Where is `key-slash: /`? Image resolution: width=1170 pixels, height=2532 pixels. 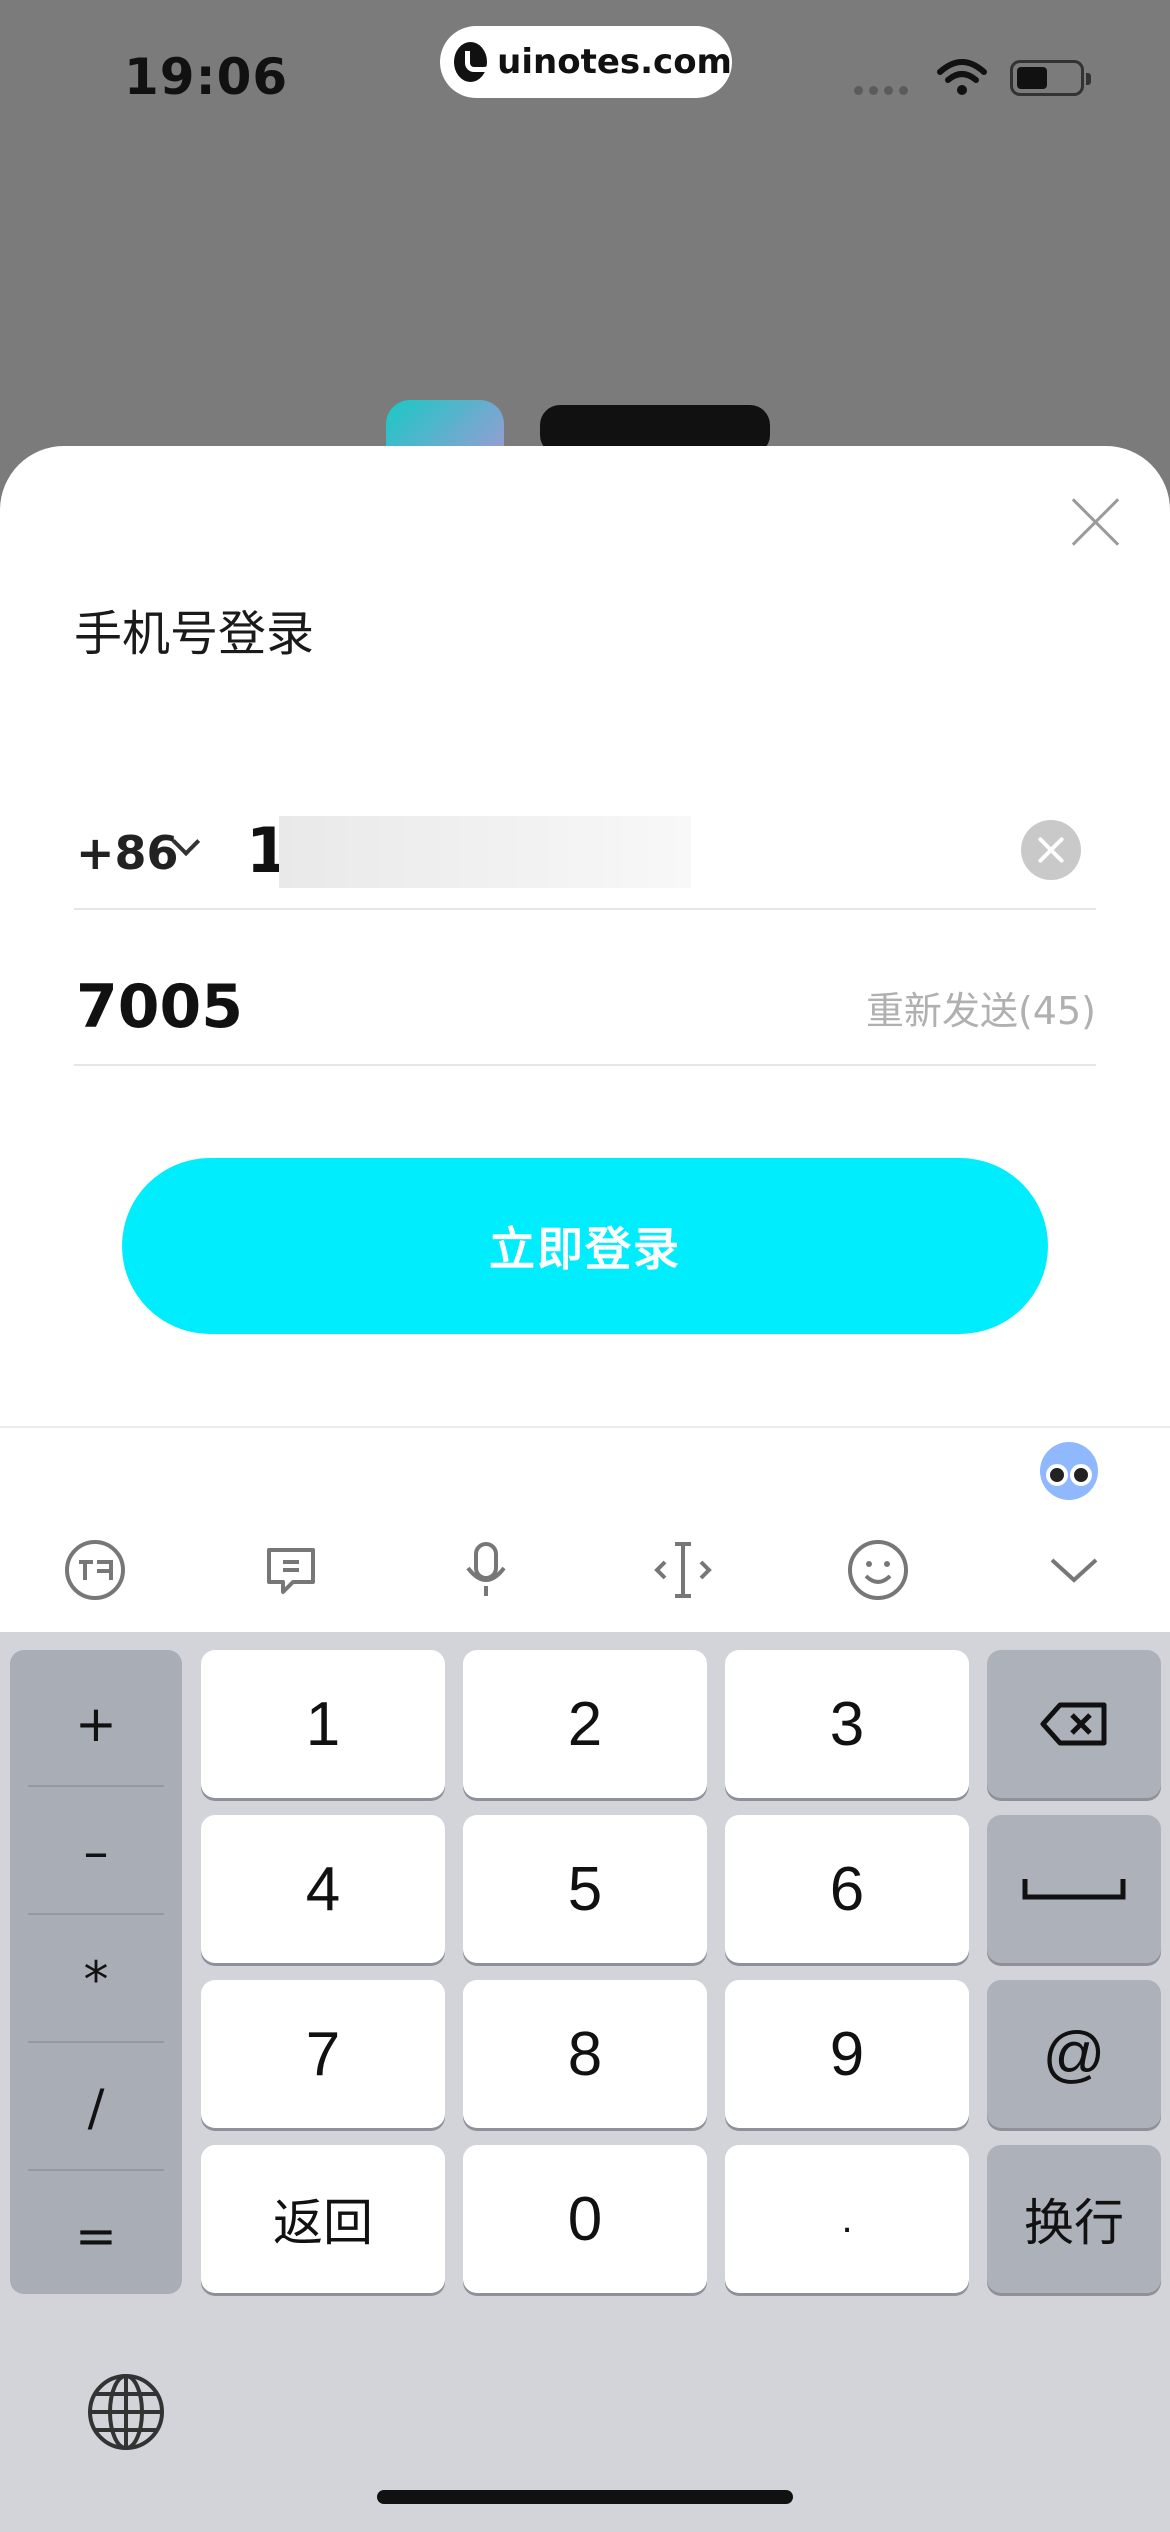 key-slash: / is located at coordinates (96, 2108).